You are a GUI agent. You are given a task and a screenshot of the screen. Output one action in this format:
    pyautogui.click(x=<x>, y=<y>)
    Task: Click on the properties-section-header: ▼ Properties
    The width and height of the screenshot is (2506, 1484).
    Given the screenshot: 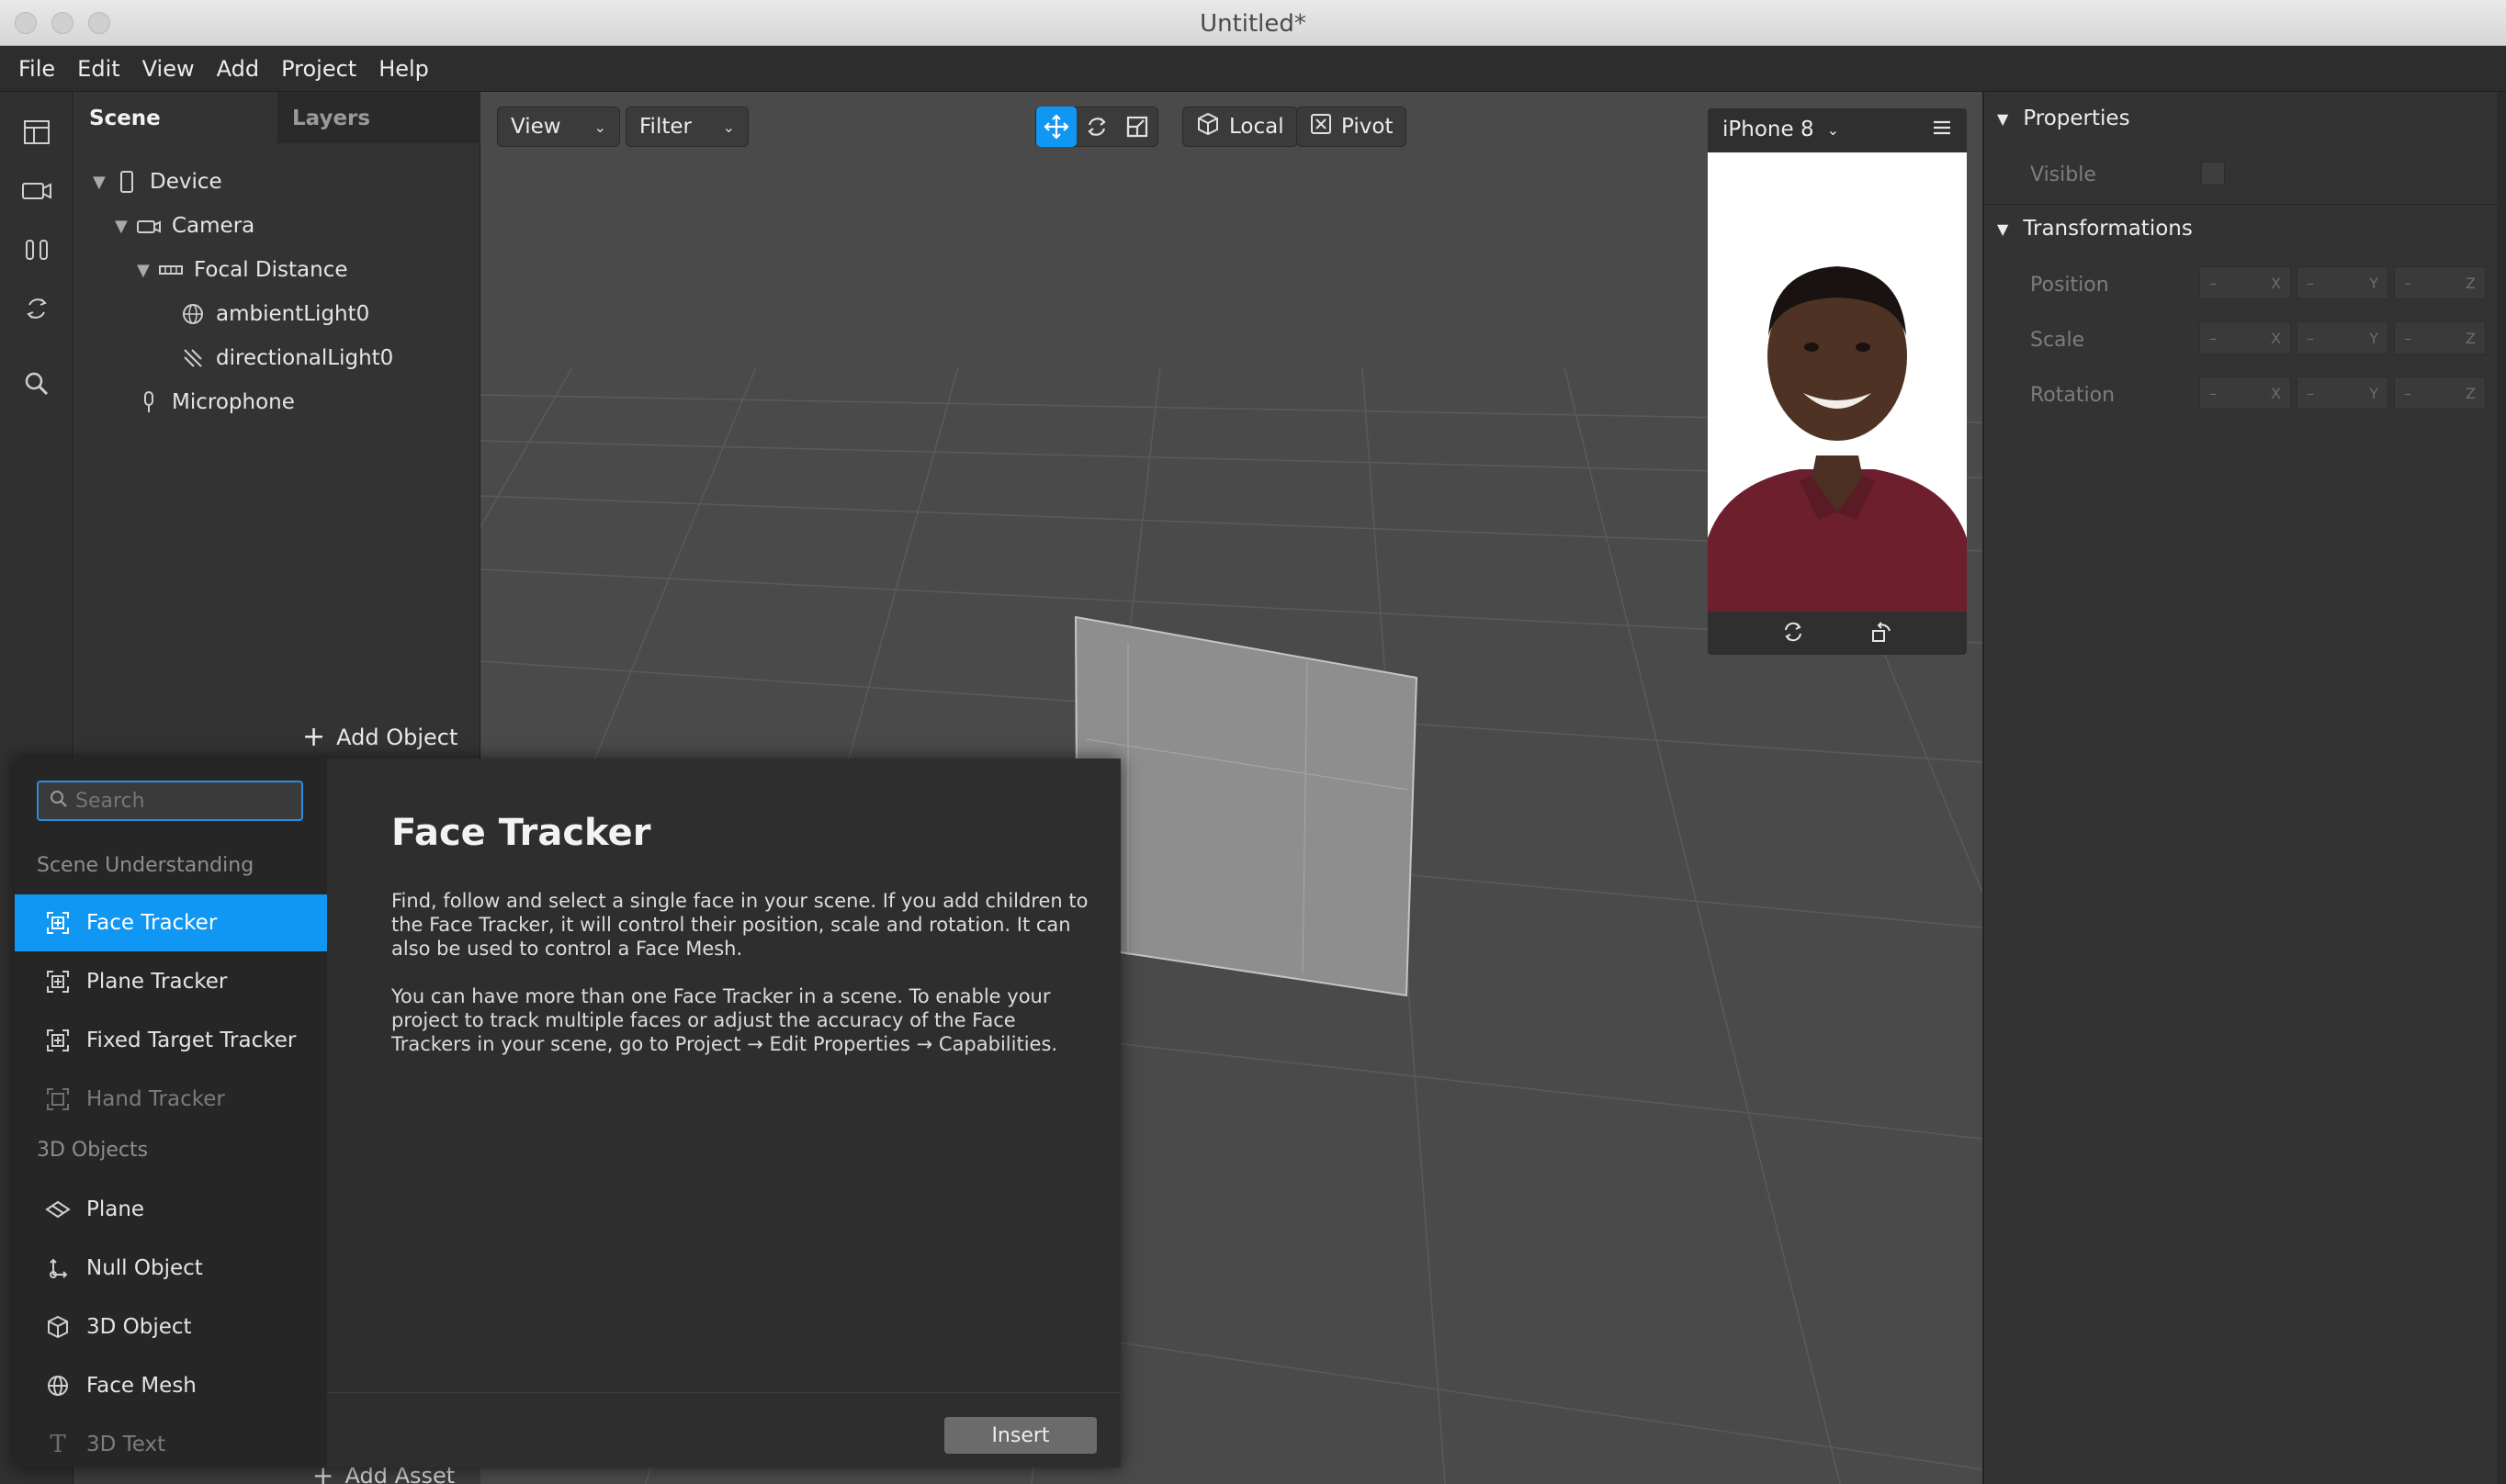 What is the action you would take?
    pyautogui.click(x=2063, y=119)
    